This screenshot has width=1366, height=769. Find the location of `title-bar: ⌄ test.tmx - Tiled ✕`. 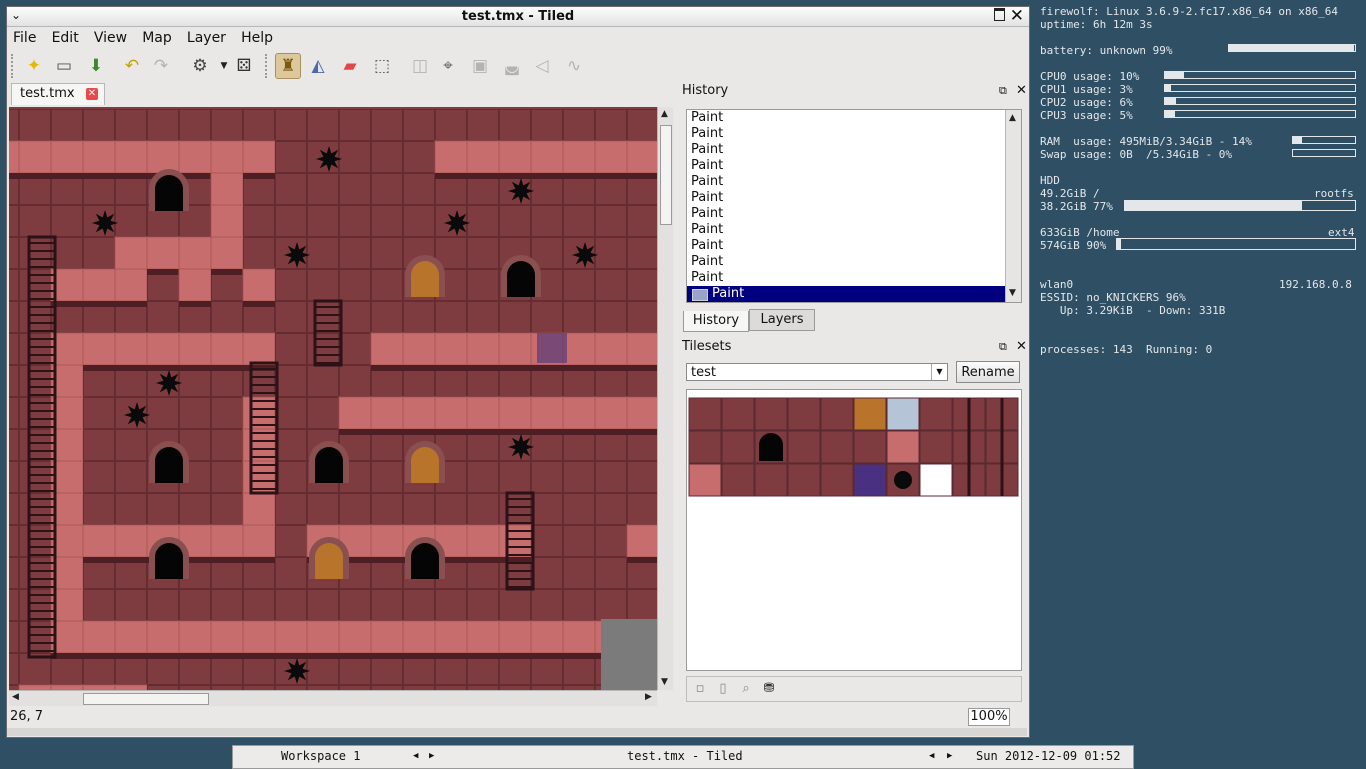

title-bar: ⌄ test.tmx - Tiled ✕ is located at coordinates (518, 16).